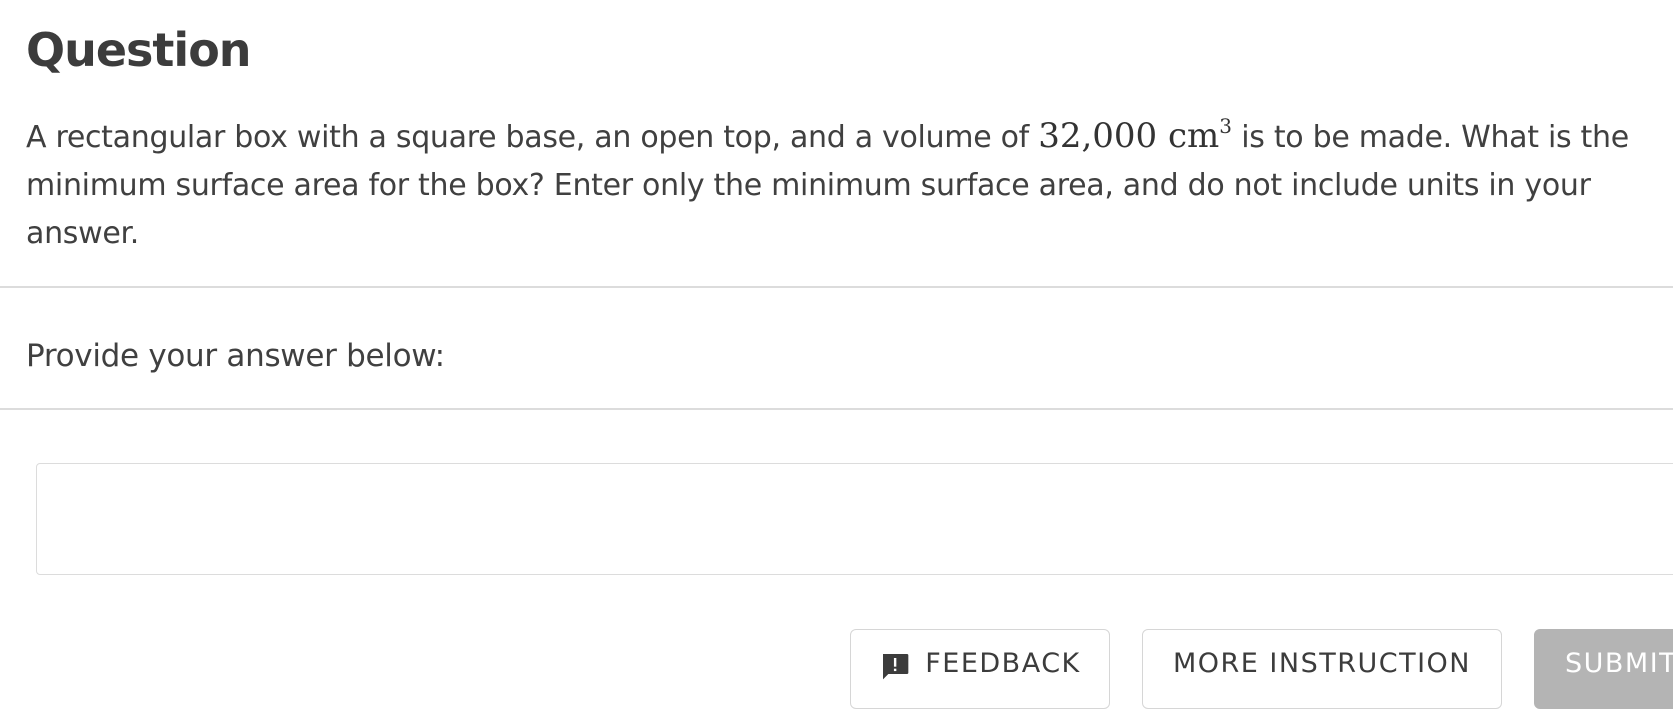  Describe the element at coordinates (139, 50) in the screenshot. I see `question-title: Question` at that location.